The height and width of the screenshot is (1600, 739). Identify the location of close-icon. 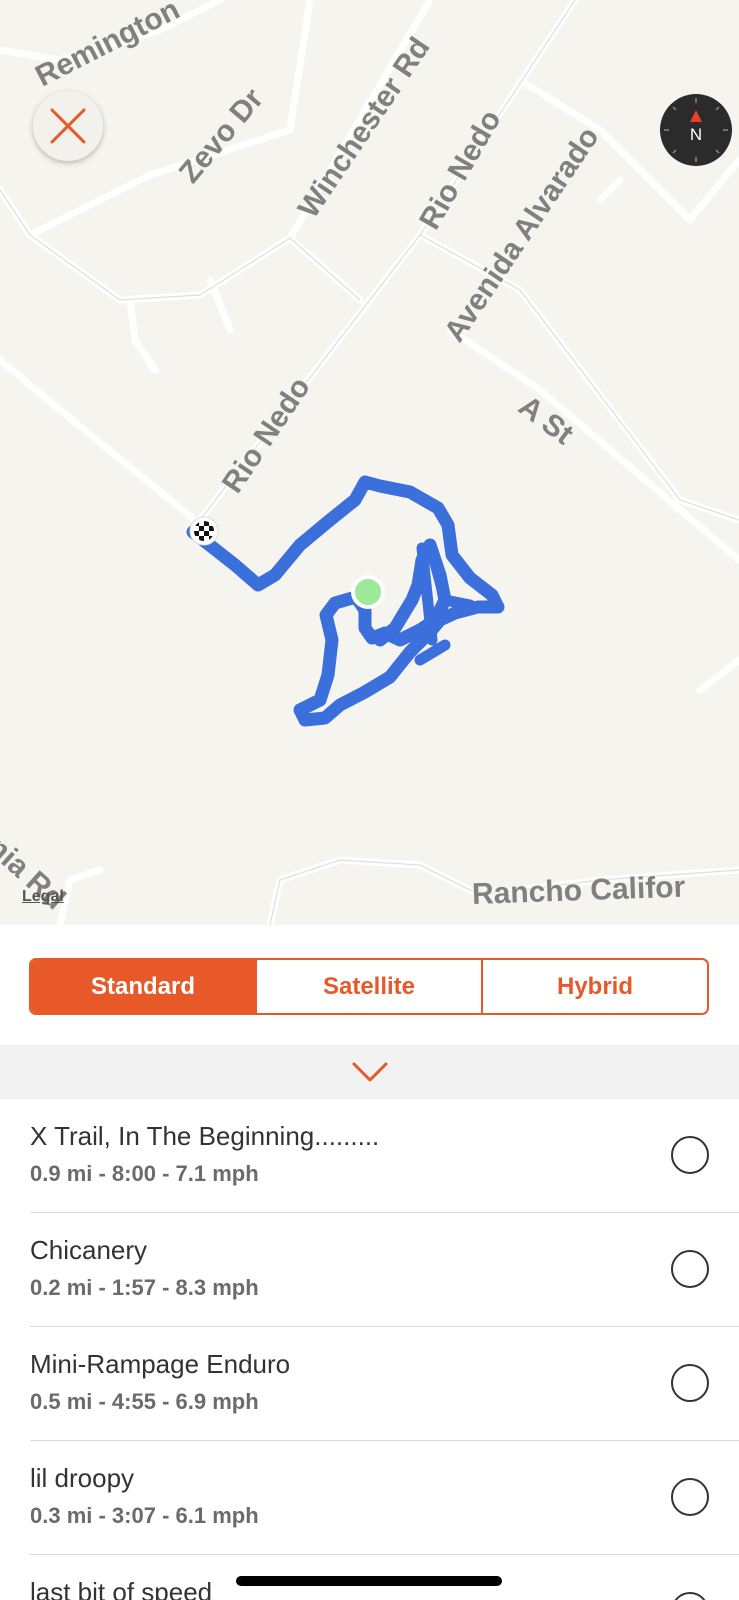
(68, 126).